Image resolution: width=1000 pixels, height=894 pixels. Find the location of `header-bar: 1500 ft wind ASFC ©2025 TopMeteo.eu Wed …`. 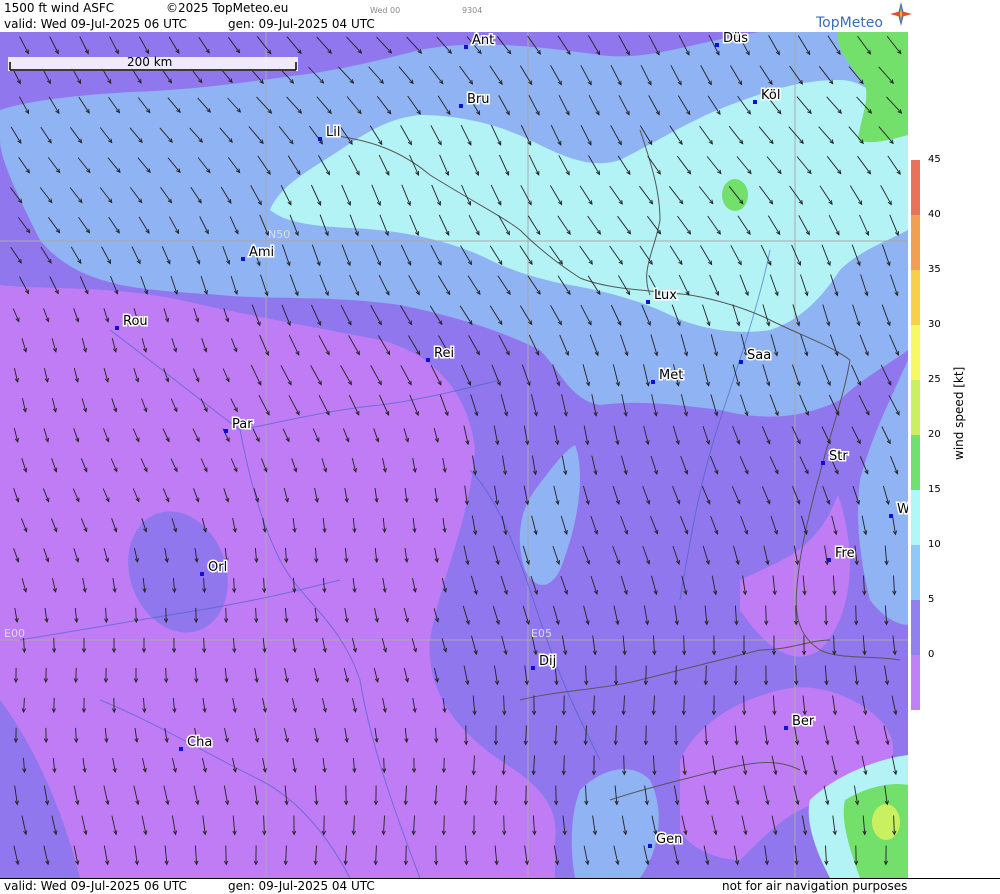

header-bar: 1500 ft wind ASFC ©2025 TopMeteo.eu Wed … is located at coordinates (500, 16).